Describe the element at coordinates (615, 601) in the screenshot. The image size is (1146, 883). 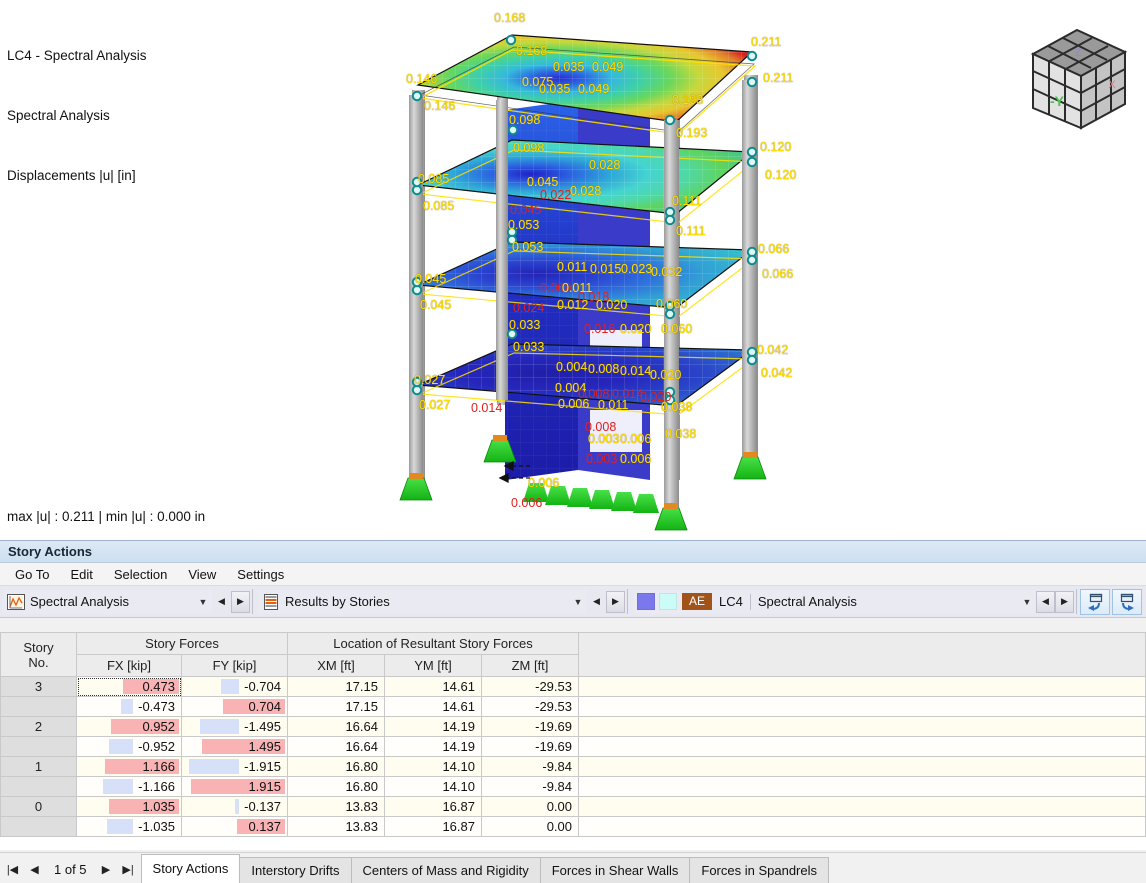
I see `results-next-button: ▶` at that location.